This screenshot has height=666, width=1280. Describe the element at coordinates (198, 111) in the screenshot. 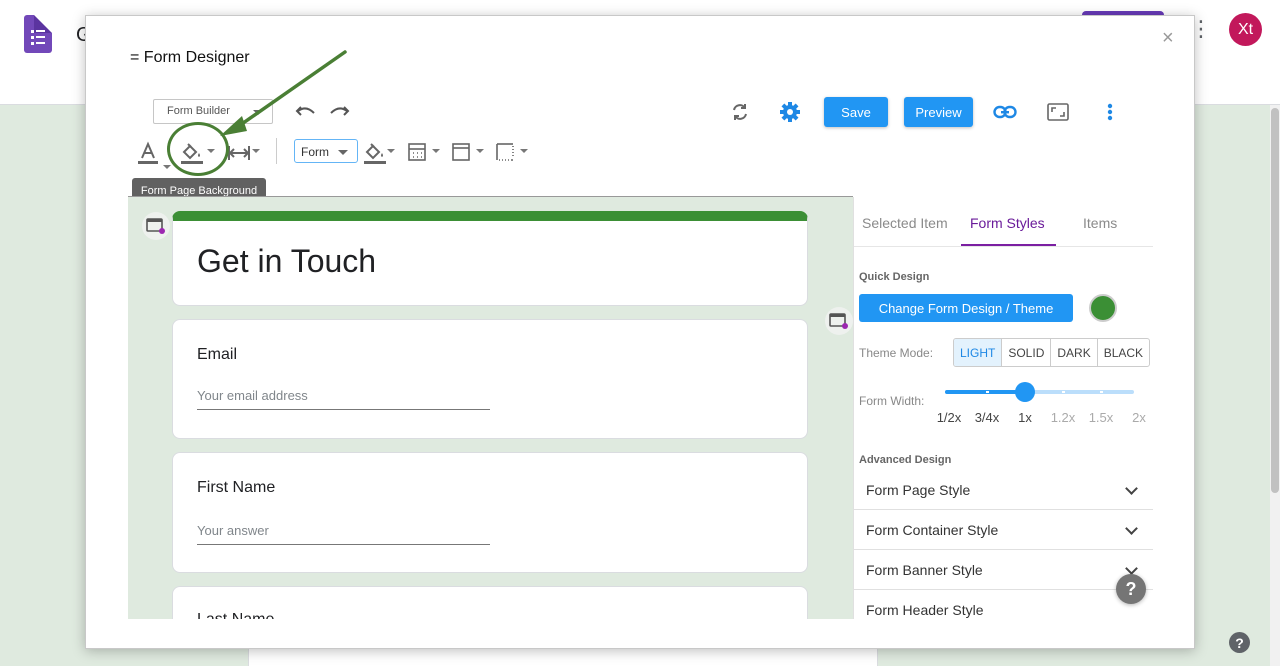

I see `builder-mode-value: Form Builder` at that location.